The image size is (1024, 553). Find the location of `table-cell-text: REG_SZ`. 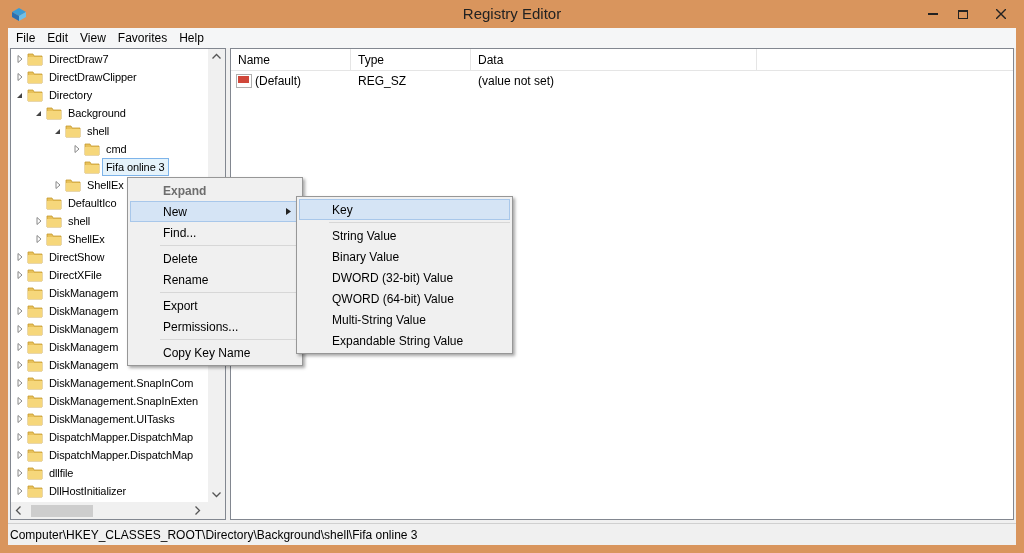

table-cell-text: REG_SZ is located at coordinates (382, 81).